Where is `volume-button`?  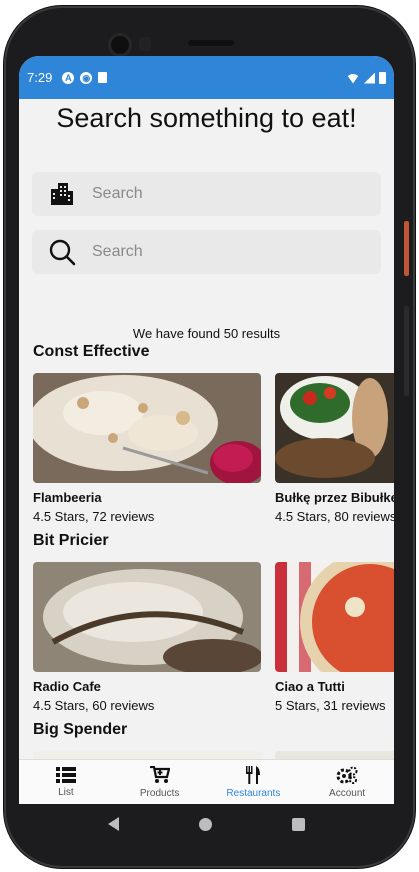
volume-button is located at coordinates (406, 351).